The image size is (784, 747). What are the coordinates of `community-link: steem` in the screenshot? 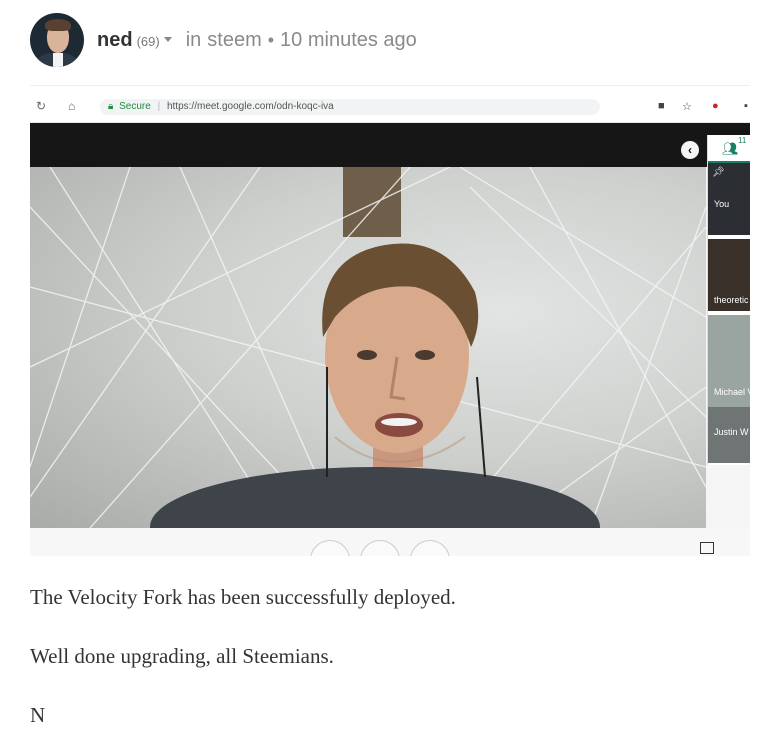 It's located at (234, 40).